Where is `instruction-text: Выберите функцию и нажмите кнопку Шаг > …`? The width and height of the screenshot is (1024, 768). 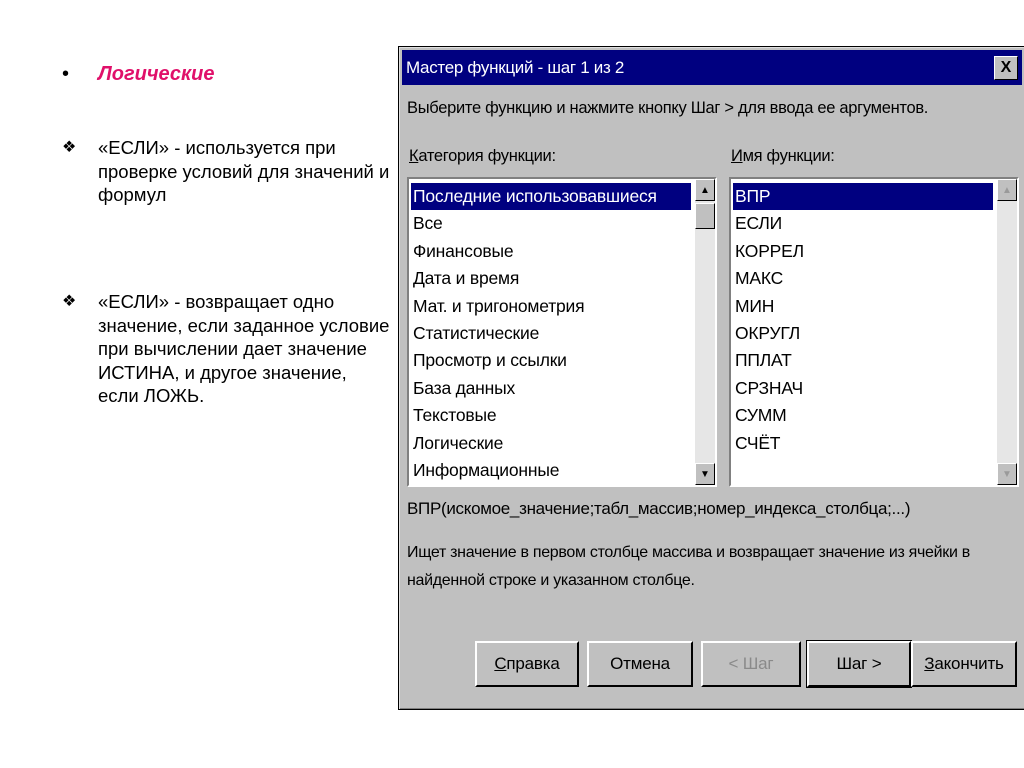 instruction-text: Выберите функцию и нажмите кнопку Шаг > … is located at coordinates (668, 108).